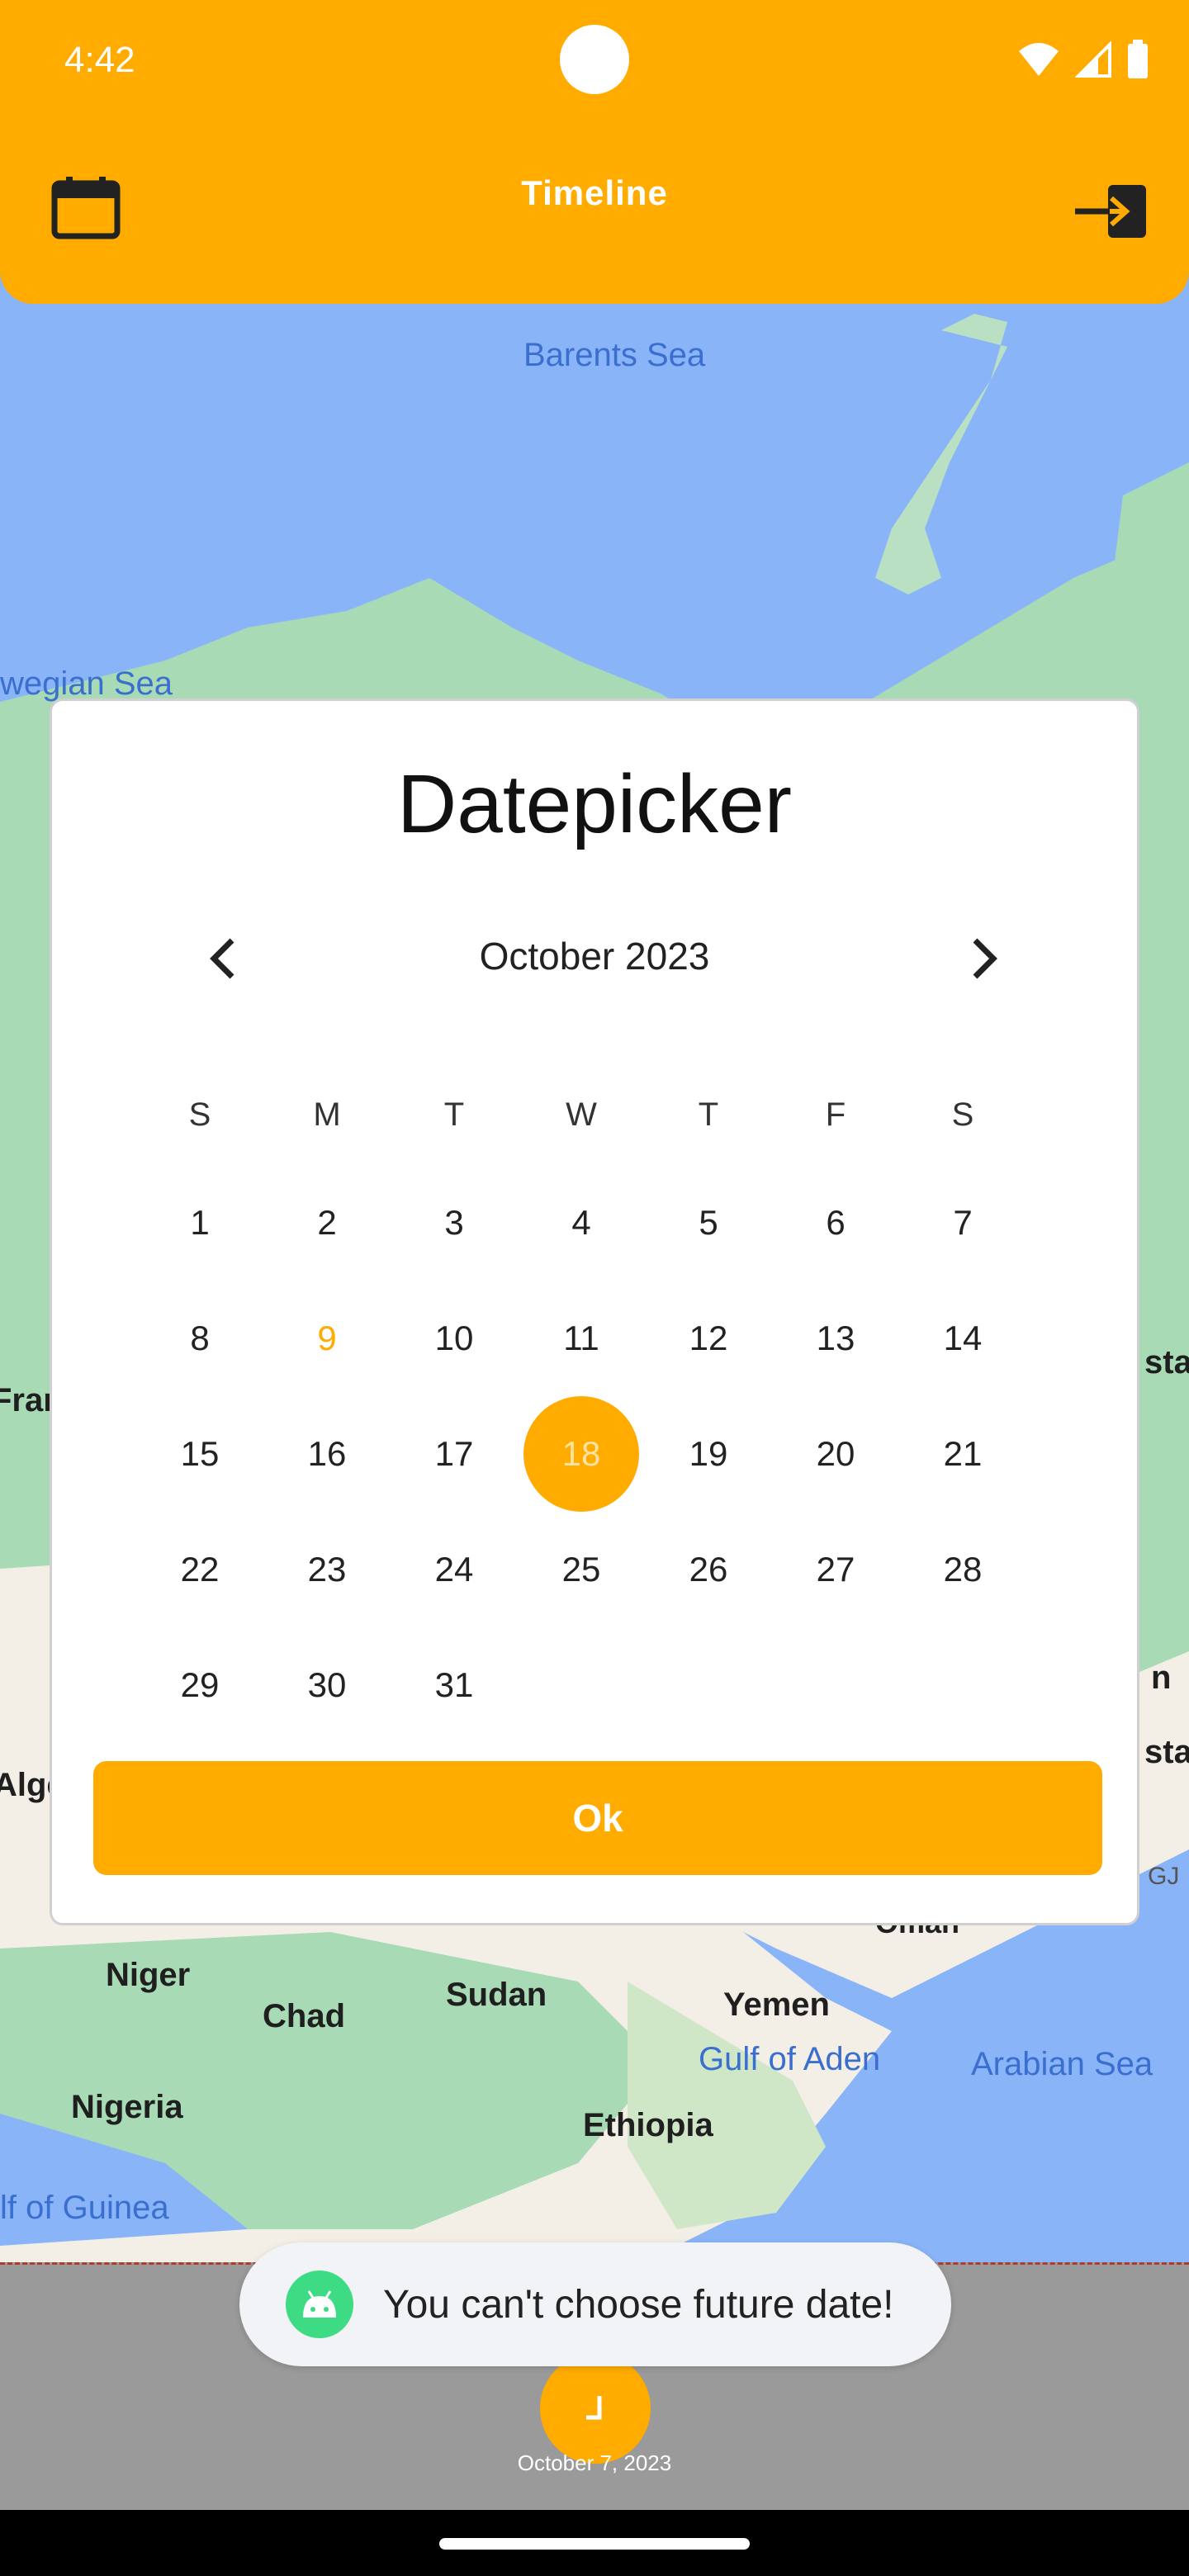 Image resolution: width=1189 pixels, height=2576 pixels. I want to click on dialog-title: Datepicker, so click(594, 804).